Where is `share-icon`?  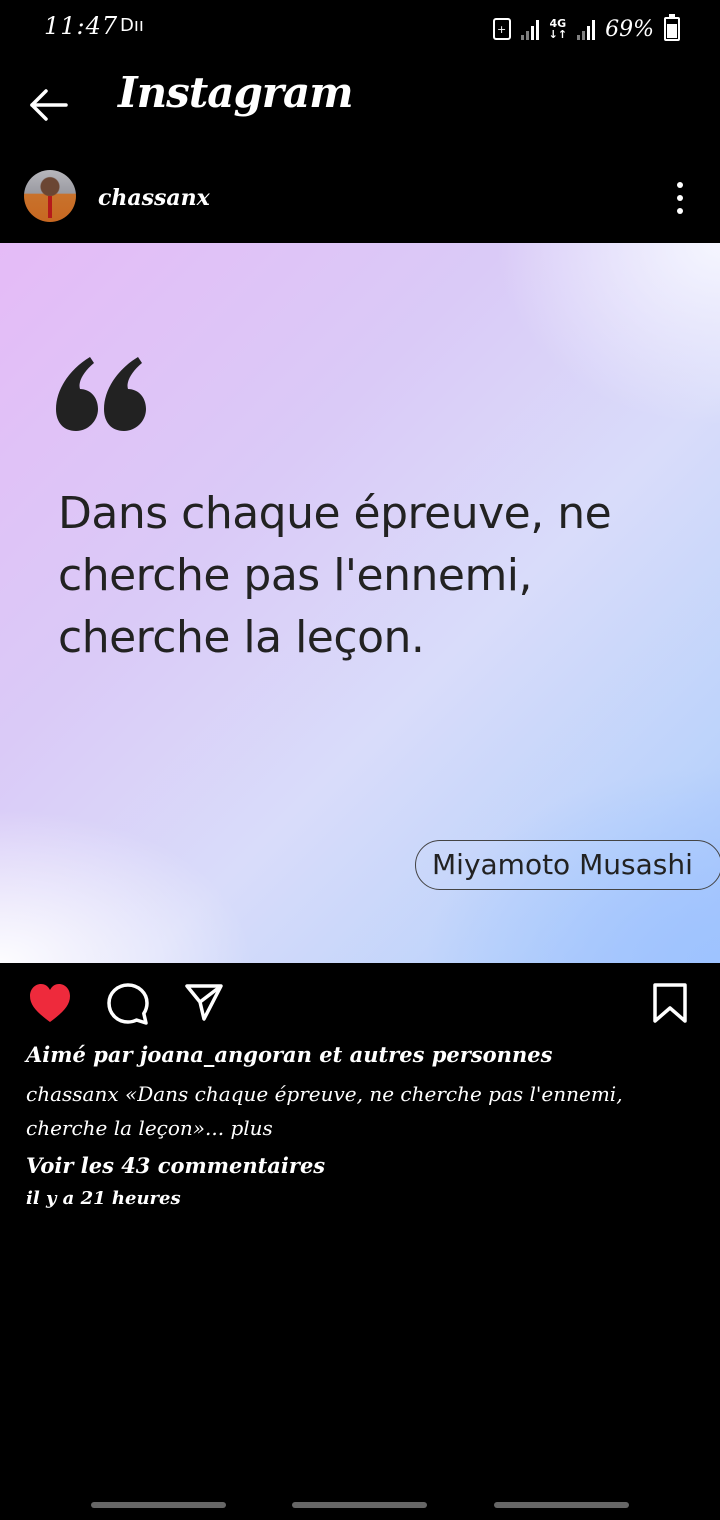
share-icon is located at coordinates (204, 1002).